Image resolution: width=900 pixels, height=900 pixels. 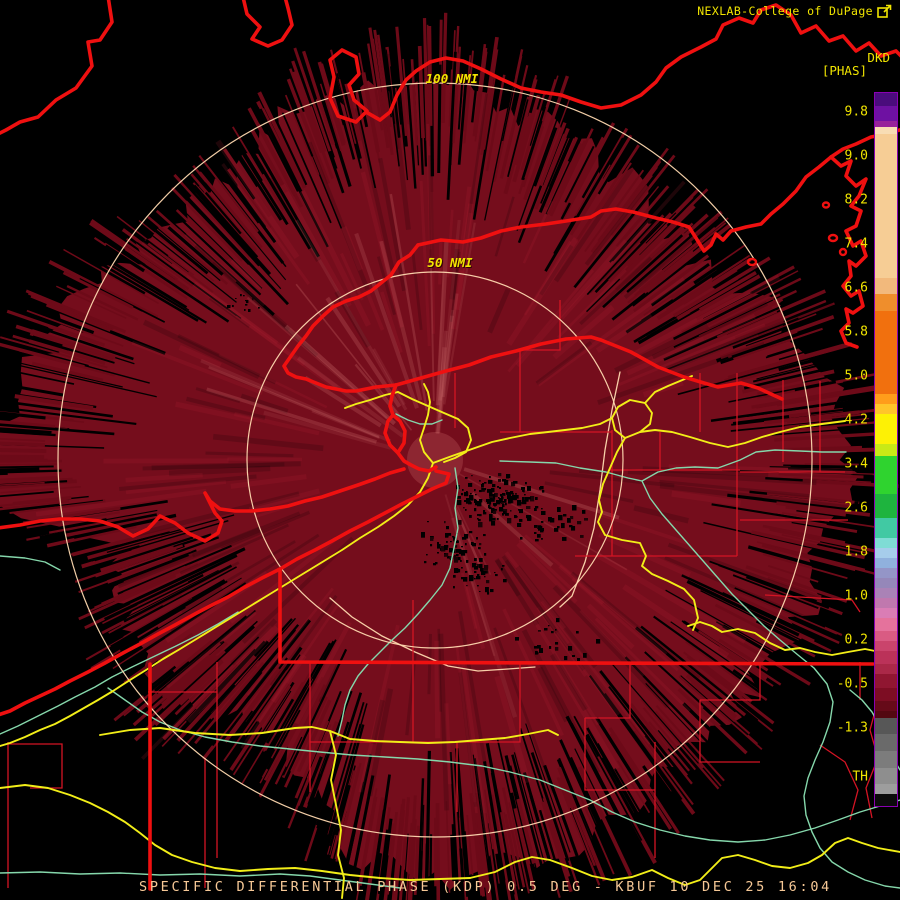 I want to click on colorbar-tick-label: 1.0, so click(x=856, y=596).